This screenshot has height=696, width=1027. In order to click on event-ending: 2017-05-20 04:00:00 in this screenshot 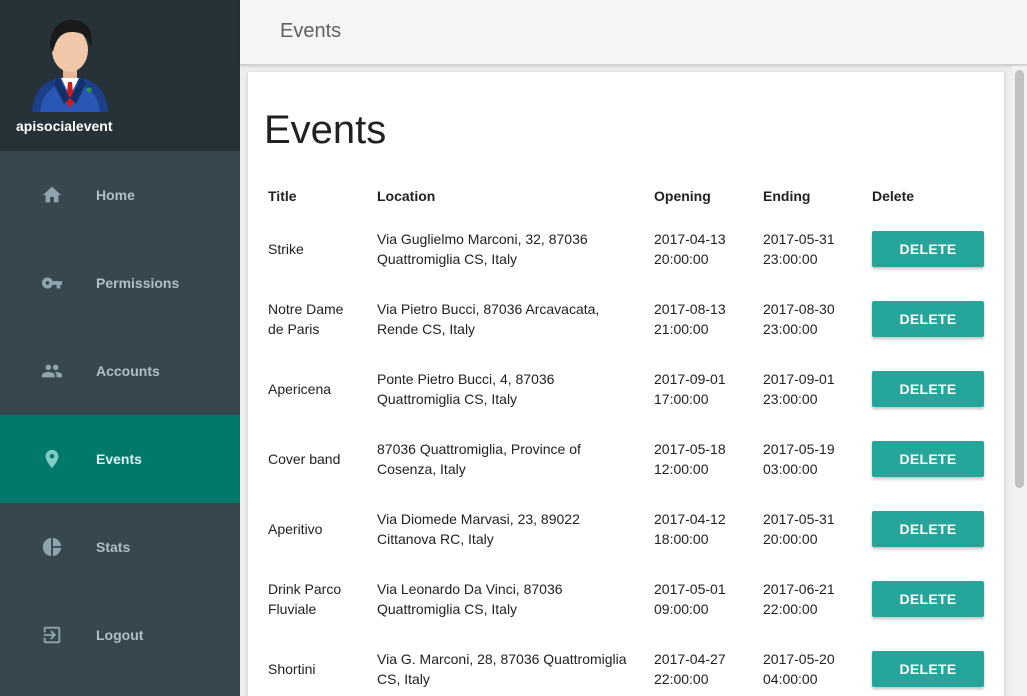, I will do `click(809, 665)`.